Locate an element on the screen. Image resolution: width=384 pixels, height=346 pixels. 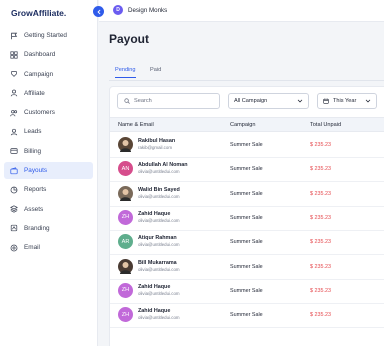
sidebar-item-label: Affiliate is located at coordinates (34, 93).